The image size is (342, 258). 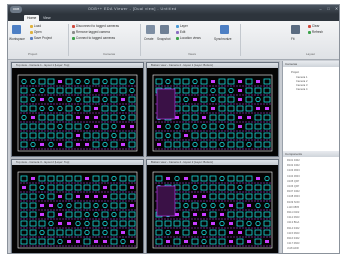 What do you see at coordinates (295, 72) in the screenshot?
I see `tree-item: Project` at bounding box center [295, 72].